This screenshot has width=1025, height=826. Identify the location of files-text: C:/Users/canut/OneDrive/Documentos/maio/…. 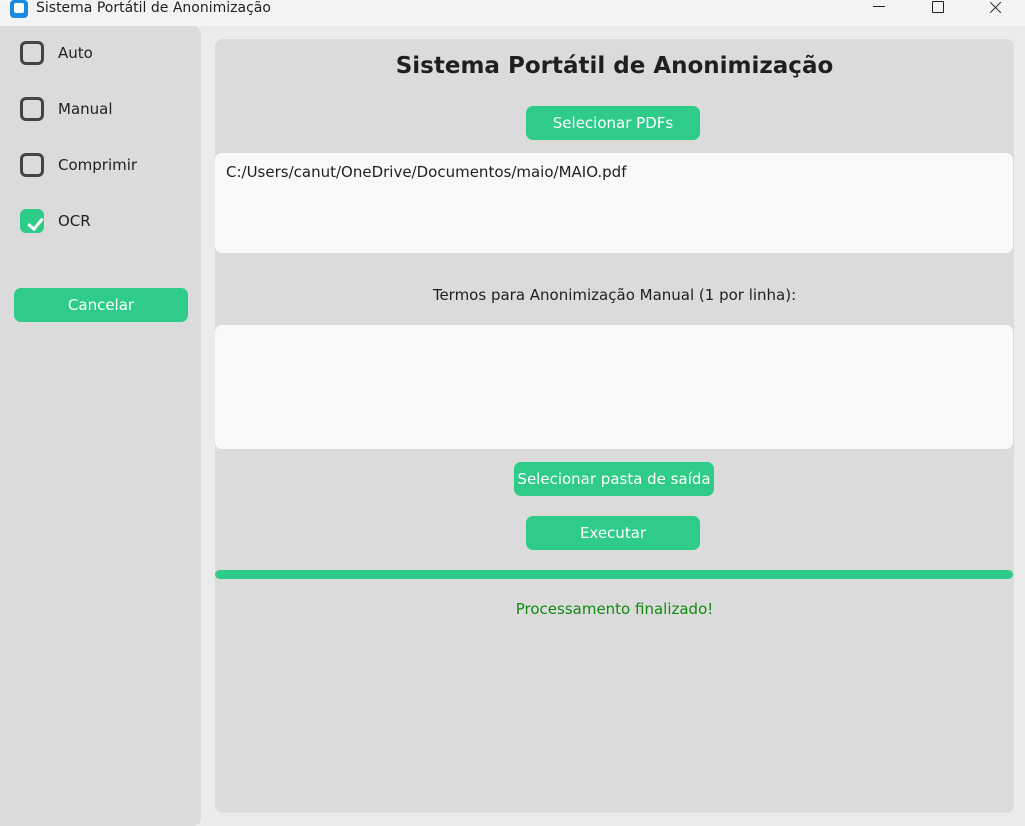
(426, 172).